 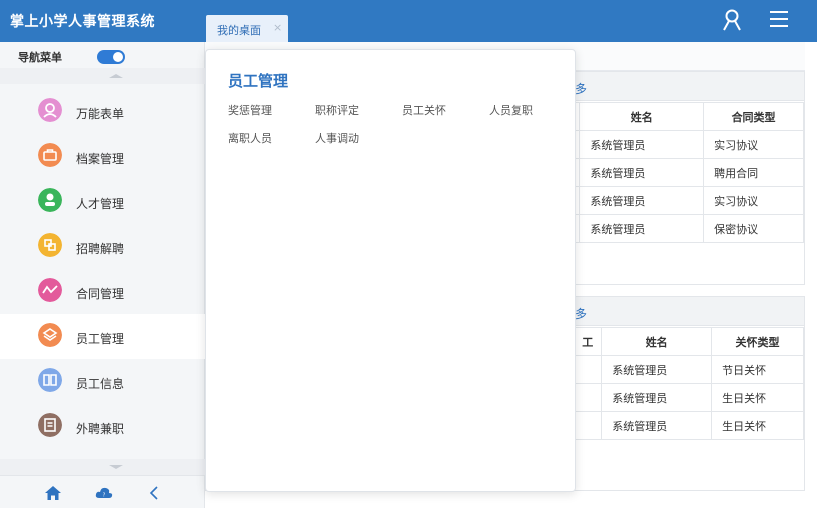 I want to click on sidebar-item-label: 外聘兼职, so click(x=100, y=429).